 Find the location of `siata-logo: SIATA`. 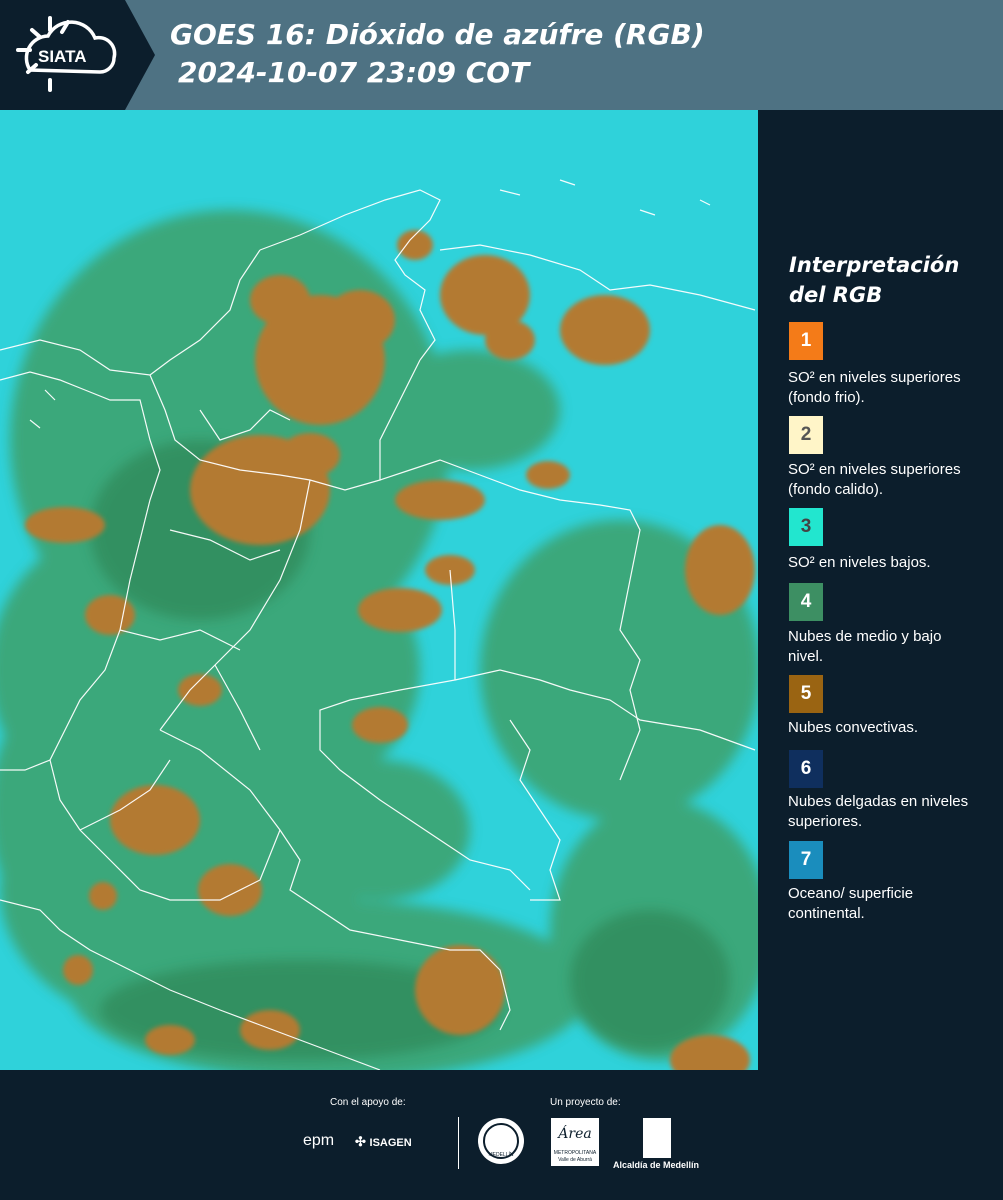

siata-logo: SIATA is located at coordinates (80, 55).